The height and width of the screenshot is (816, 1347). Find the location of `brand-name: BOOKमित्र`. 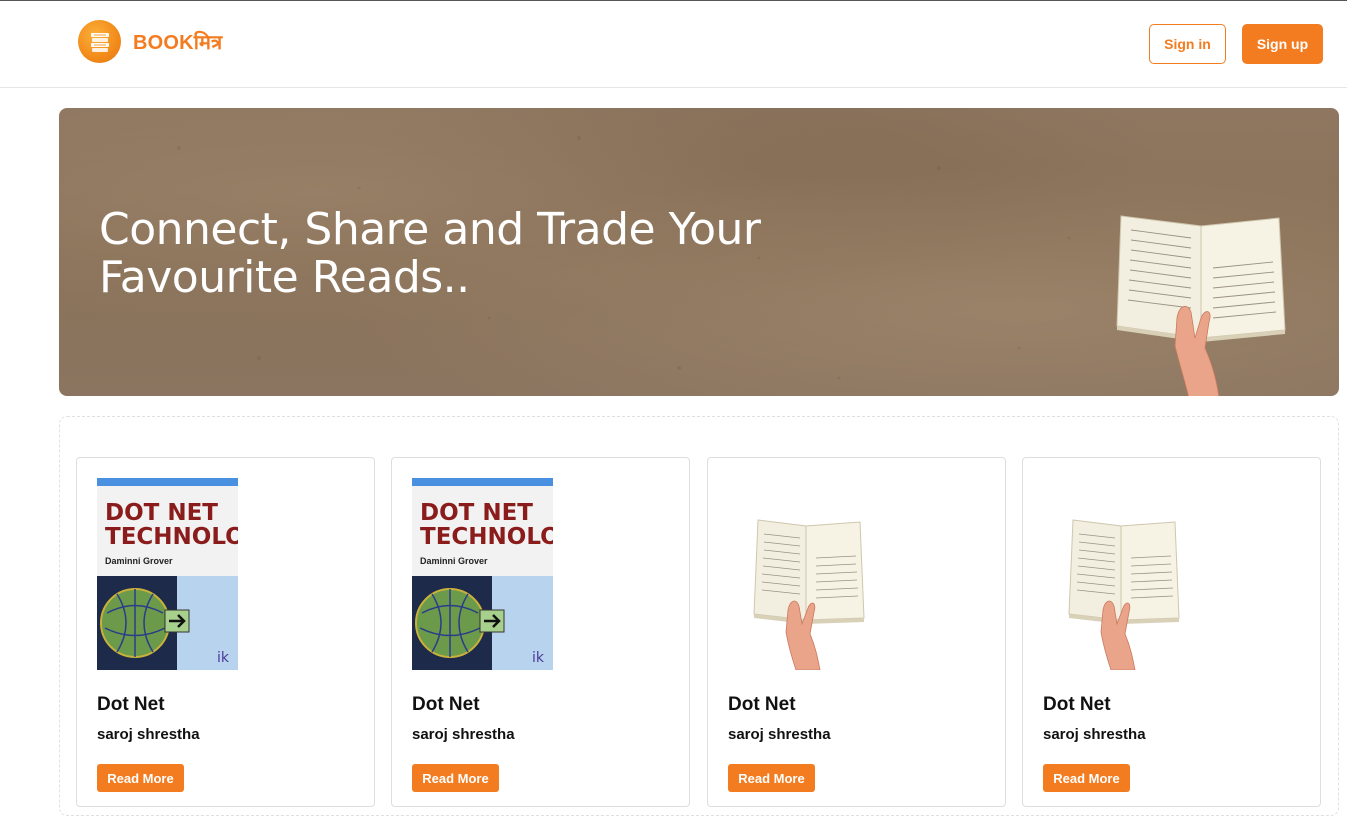

brand-name: BOOKमित्र is located at coordinates (178, 43).